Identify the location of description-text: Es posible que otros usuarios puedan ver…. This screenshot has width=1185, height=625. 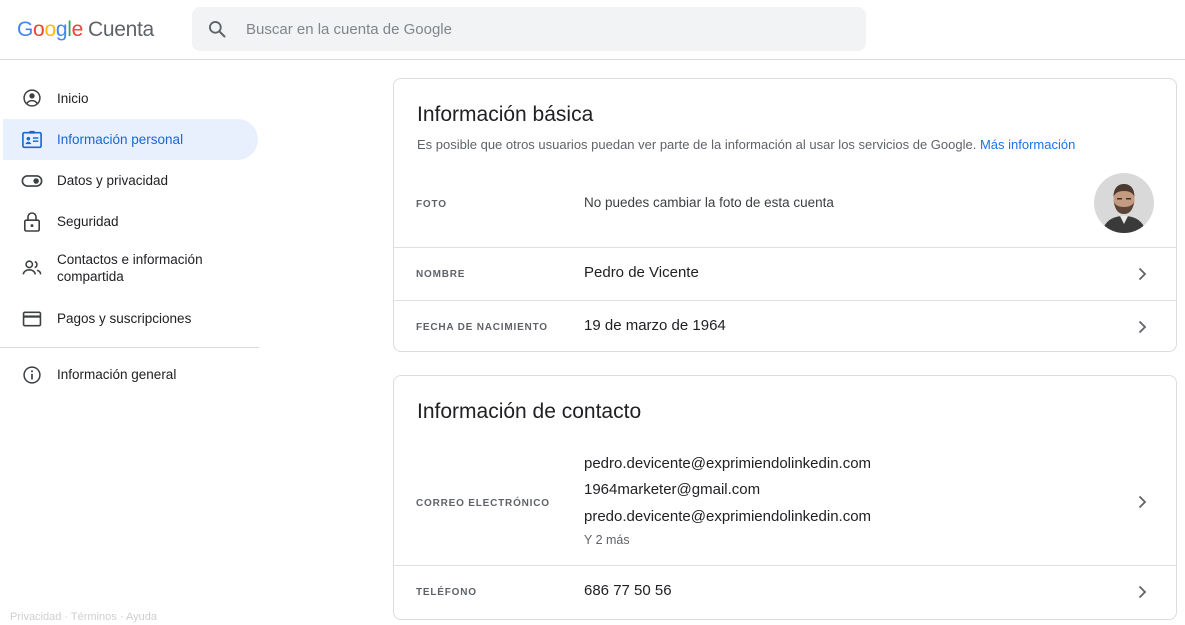
(697, 144).